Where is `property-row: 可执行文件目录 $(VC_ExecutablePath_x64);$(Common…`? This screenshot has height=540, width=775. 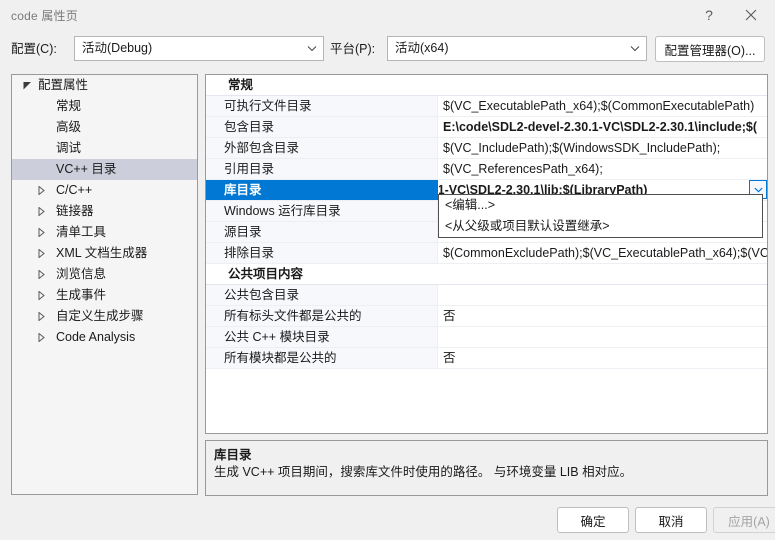 property-row: 可执行文件目录 $(VC_ExecutablePath_x64);$(Common… is located at coordinates (486, 106).